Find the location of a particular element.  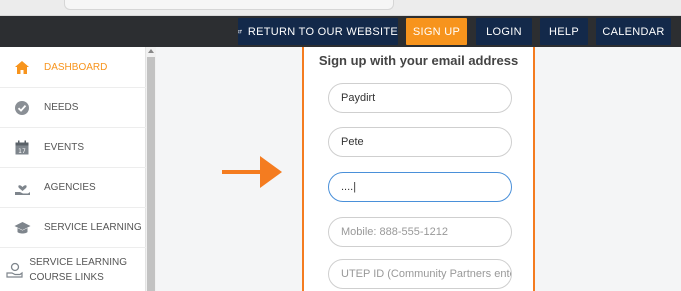

scroll-up-arrow-icon is located at coordinates (151, 51).